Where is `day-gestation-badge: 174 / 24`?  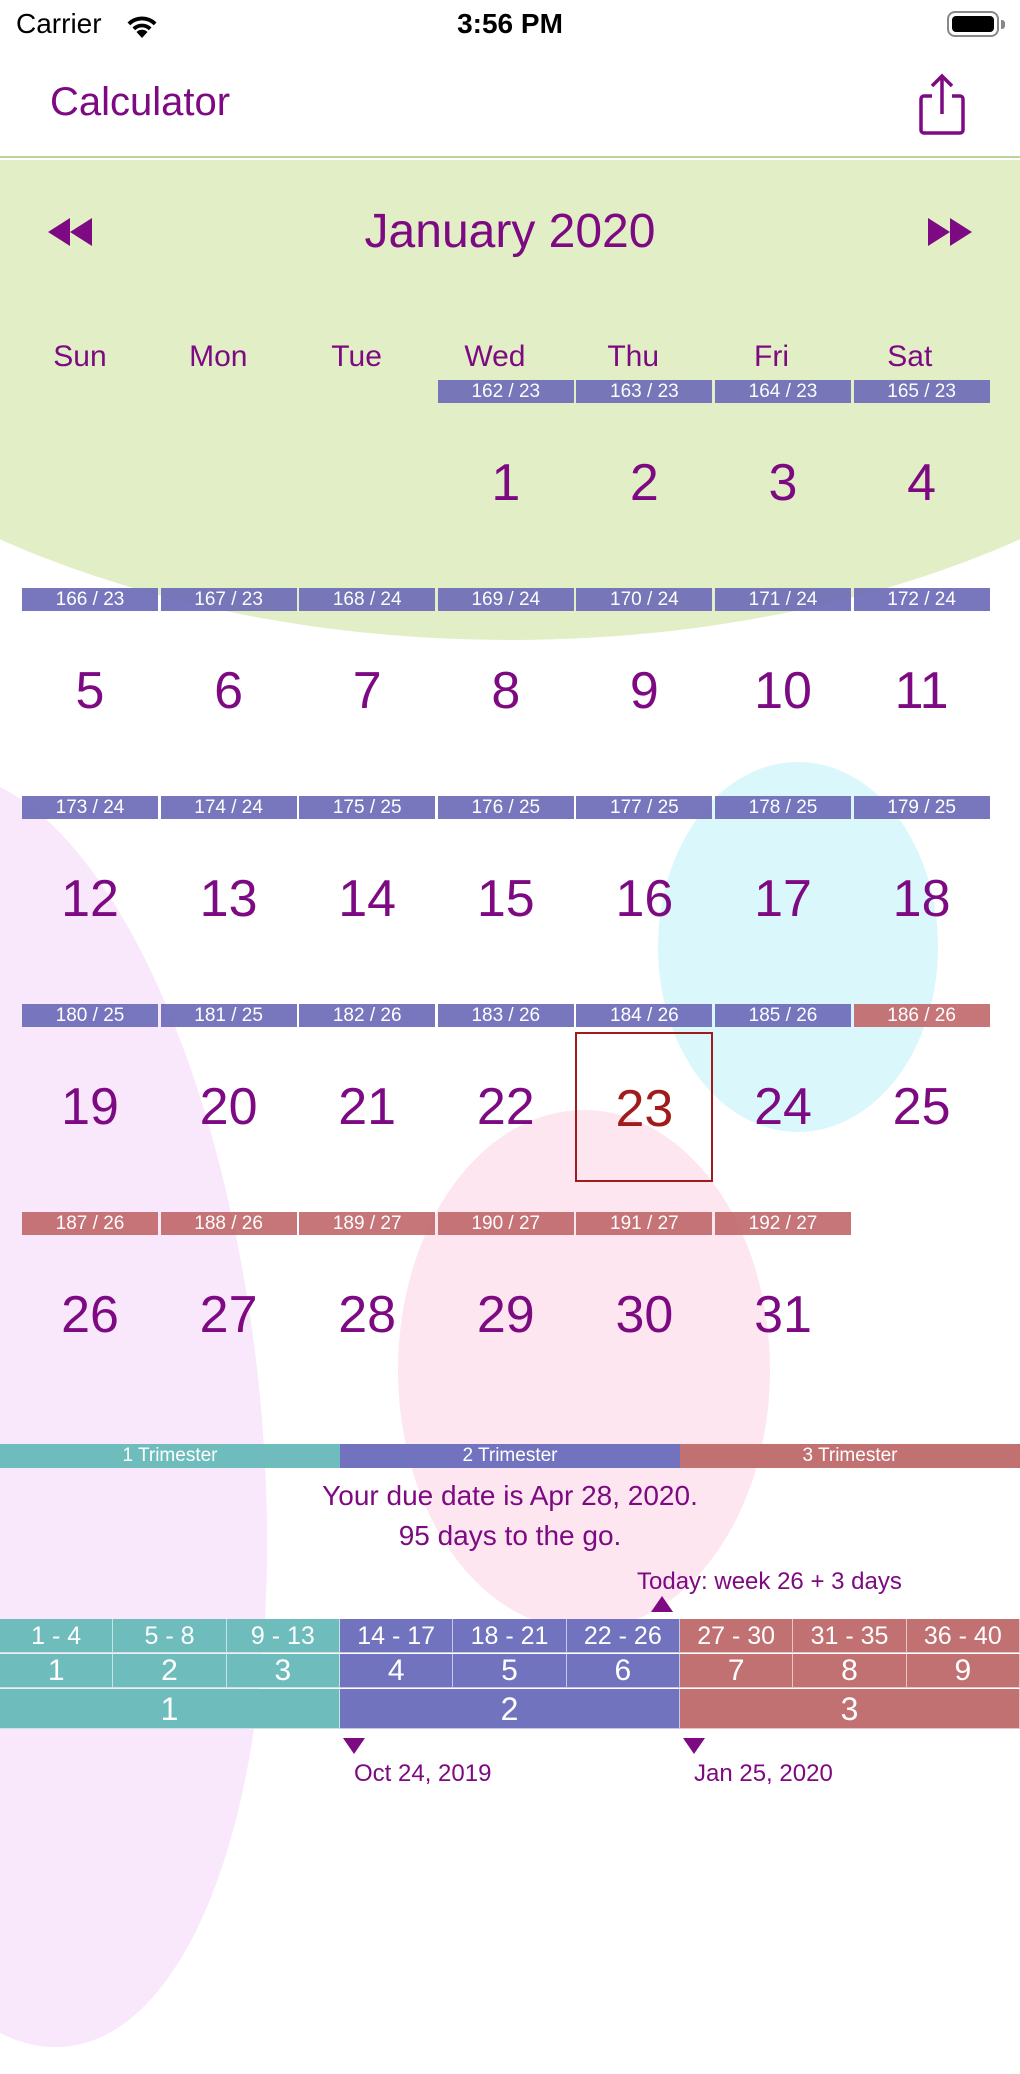
day-gestation-badge: 174 / 24 is located at coordinates (228, 807).